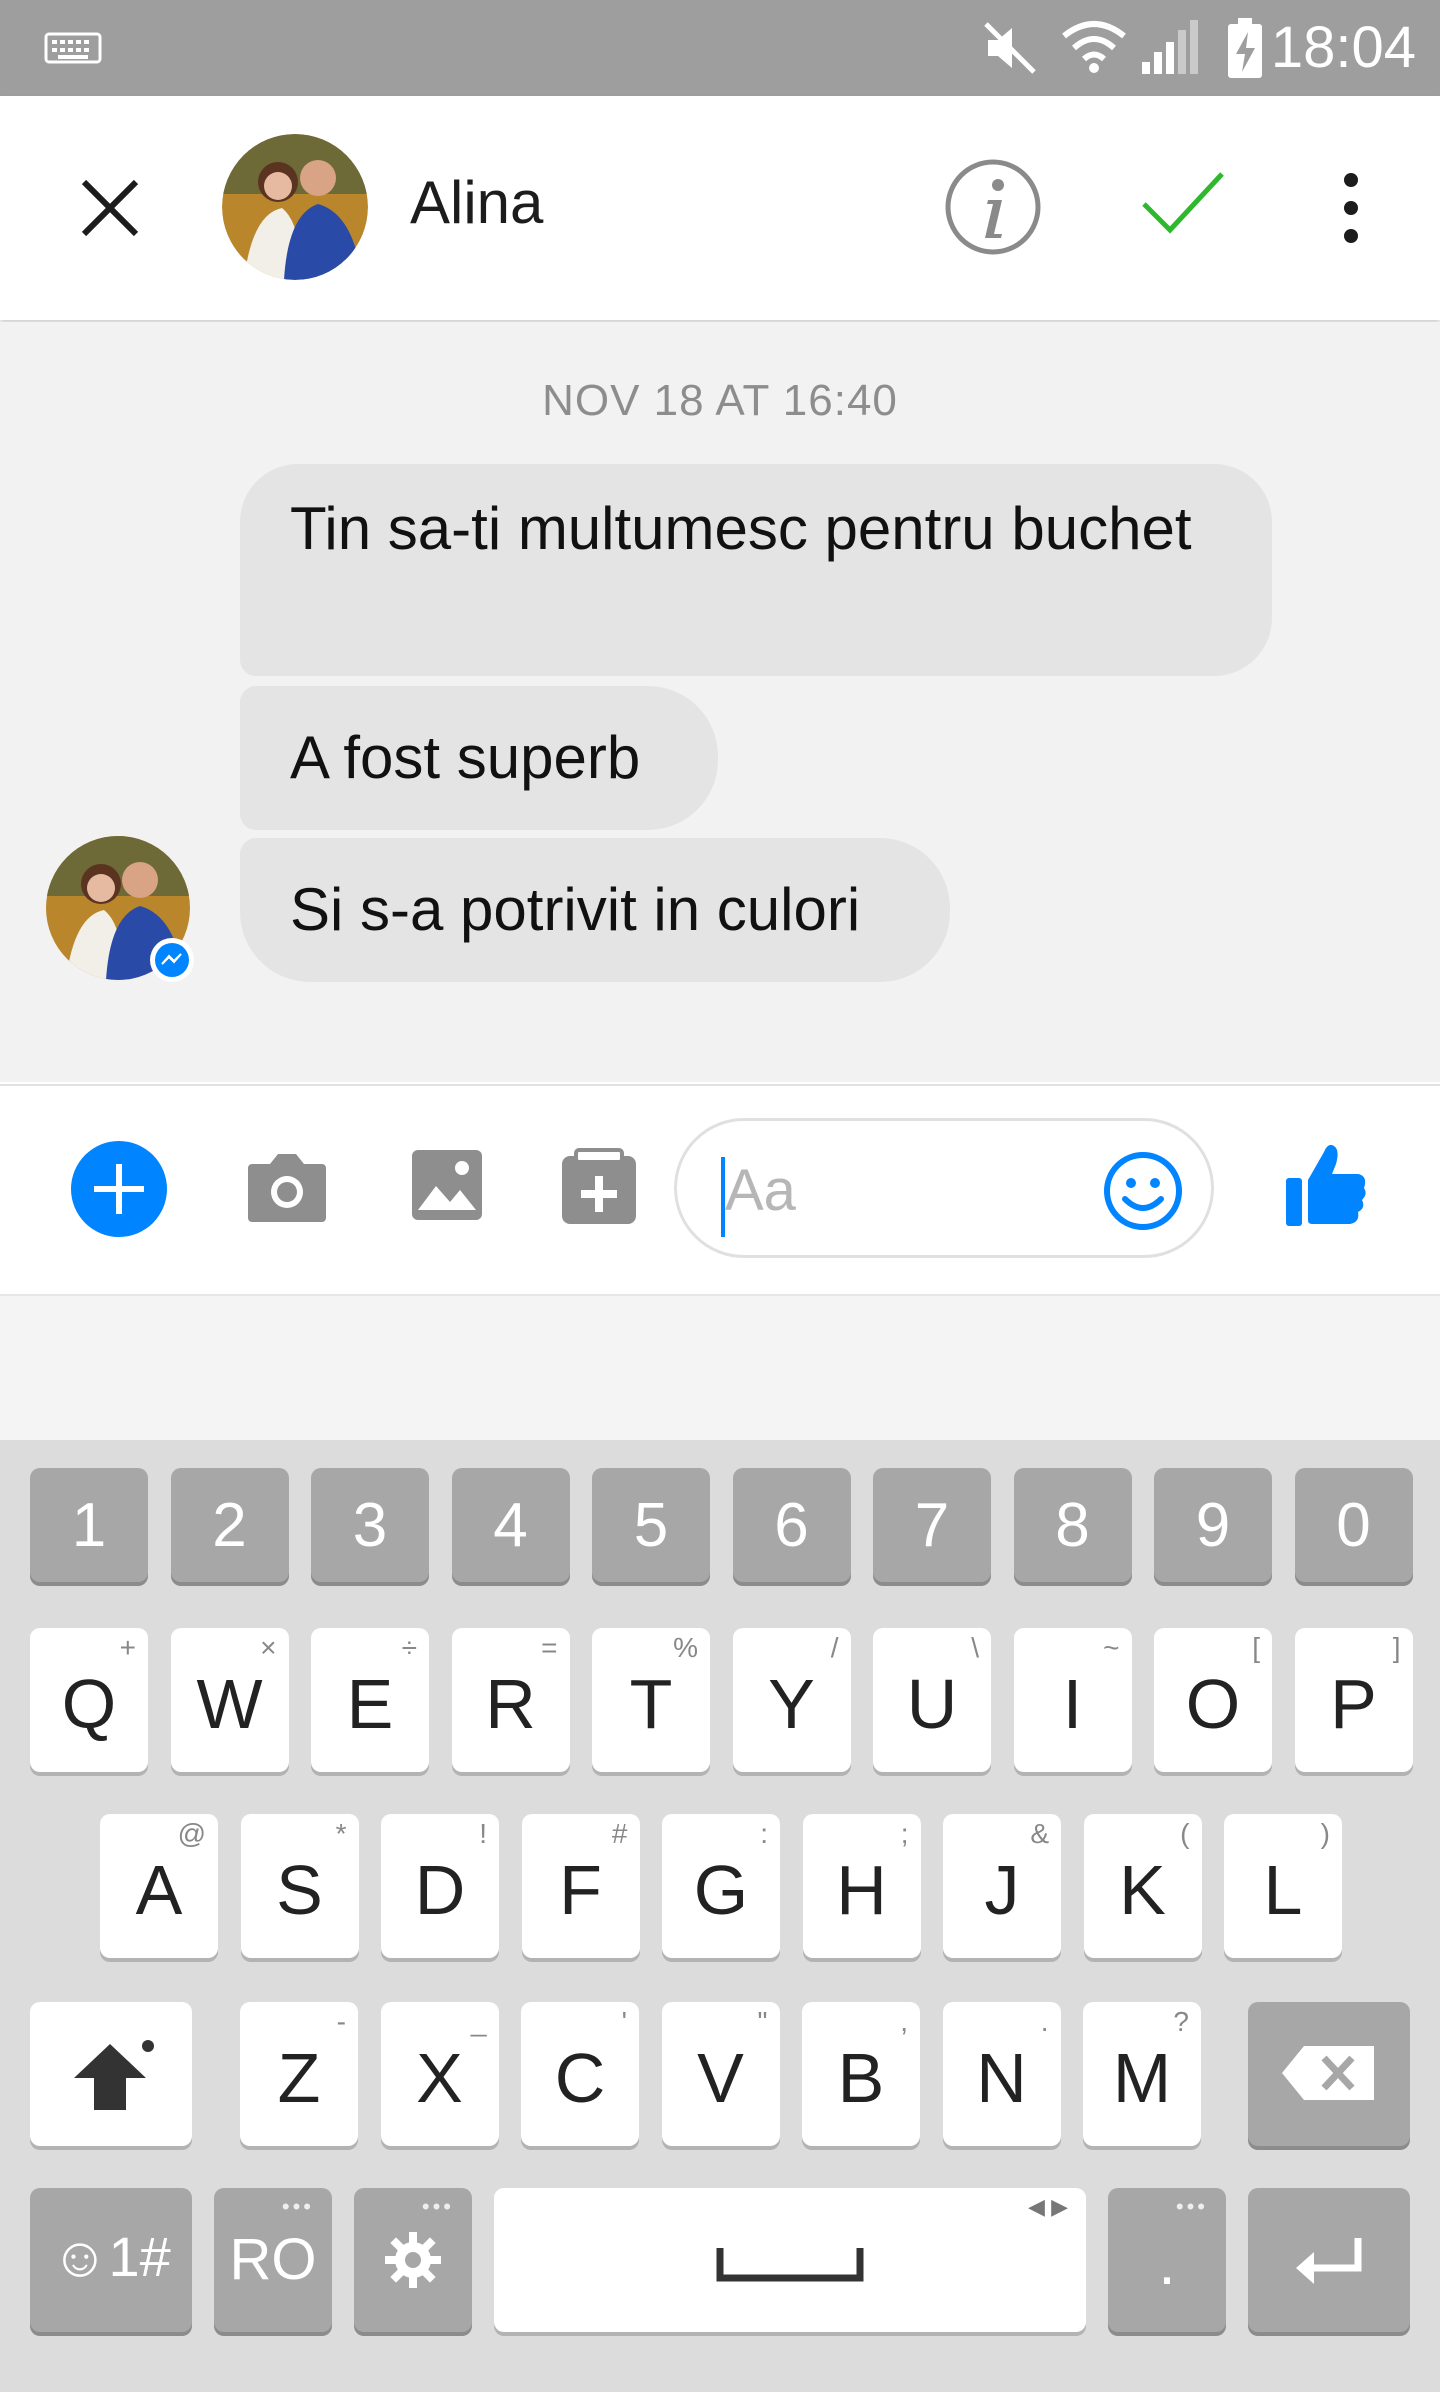 The image size is (1440, 2392). I want to click on key-hint: (, so click(1185, 1833).